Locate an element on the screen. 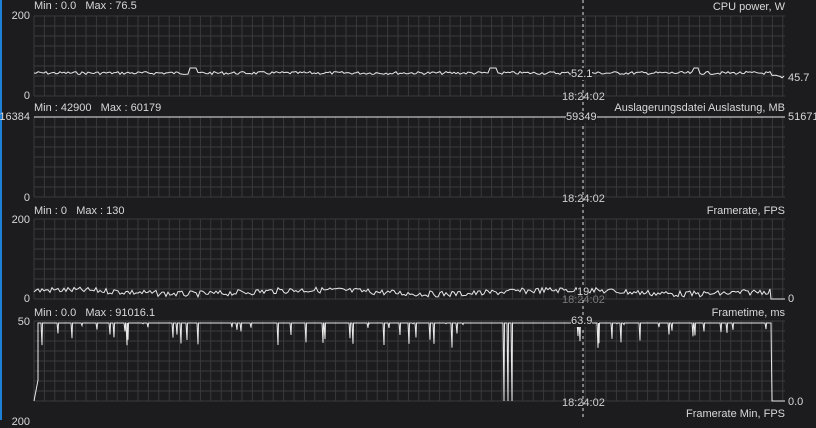  framerate-min-ymax: 200 is located at coordinates (20, 422).